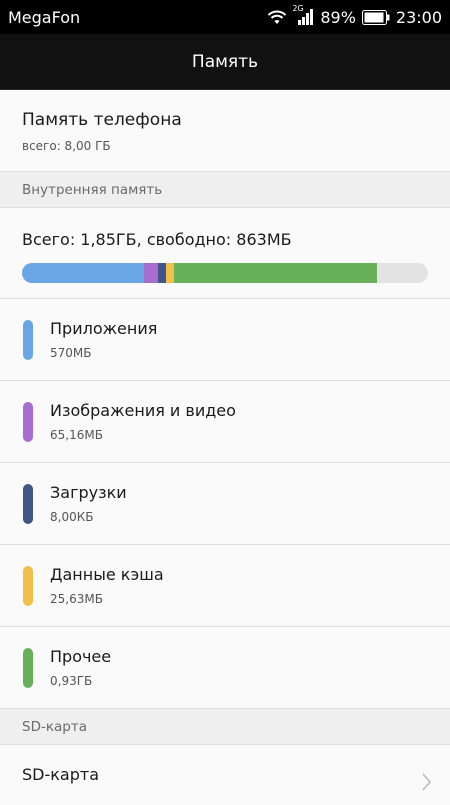 This screenshot has height=805, width=450. I want to click on battery-icon, so click(375, 17).